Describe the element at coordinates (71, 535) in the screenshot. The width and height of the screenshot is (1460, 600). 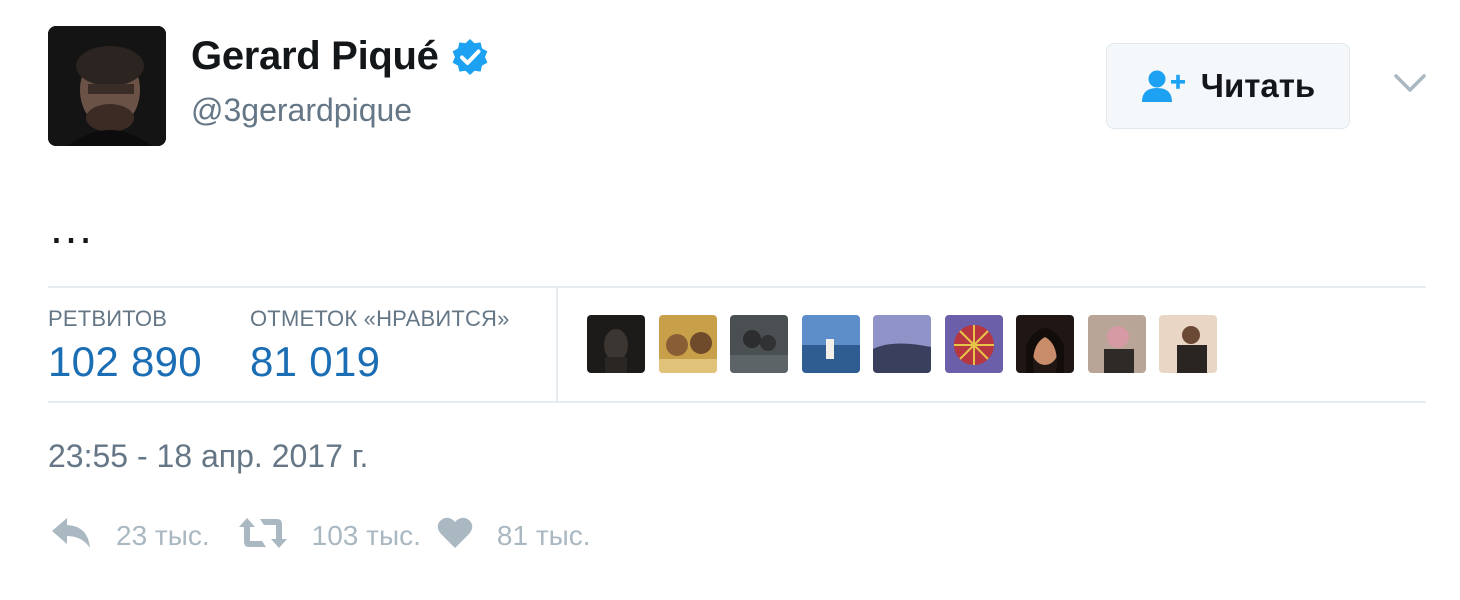
I see `reply-icon` at that location.